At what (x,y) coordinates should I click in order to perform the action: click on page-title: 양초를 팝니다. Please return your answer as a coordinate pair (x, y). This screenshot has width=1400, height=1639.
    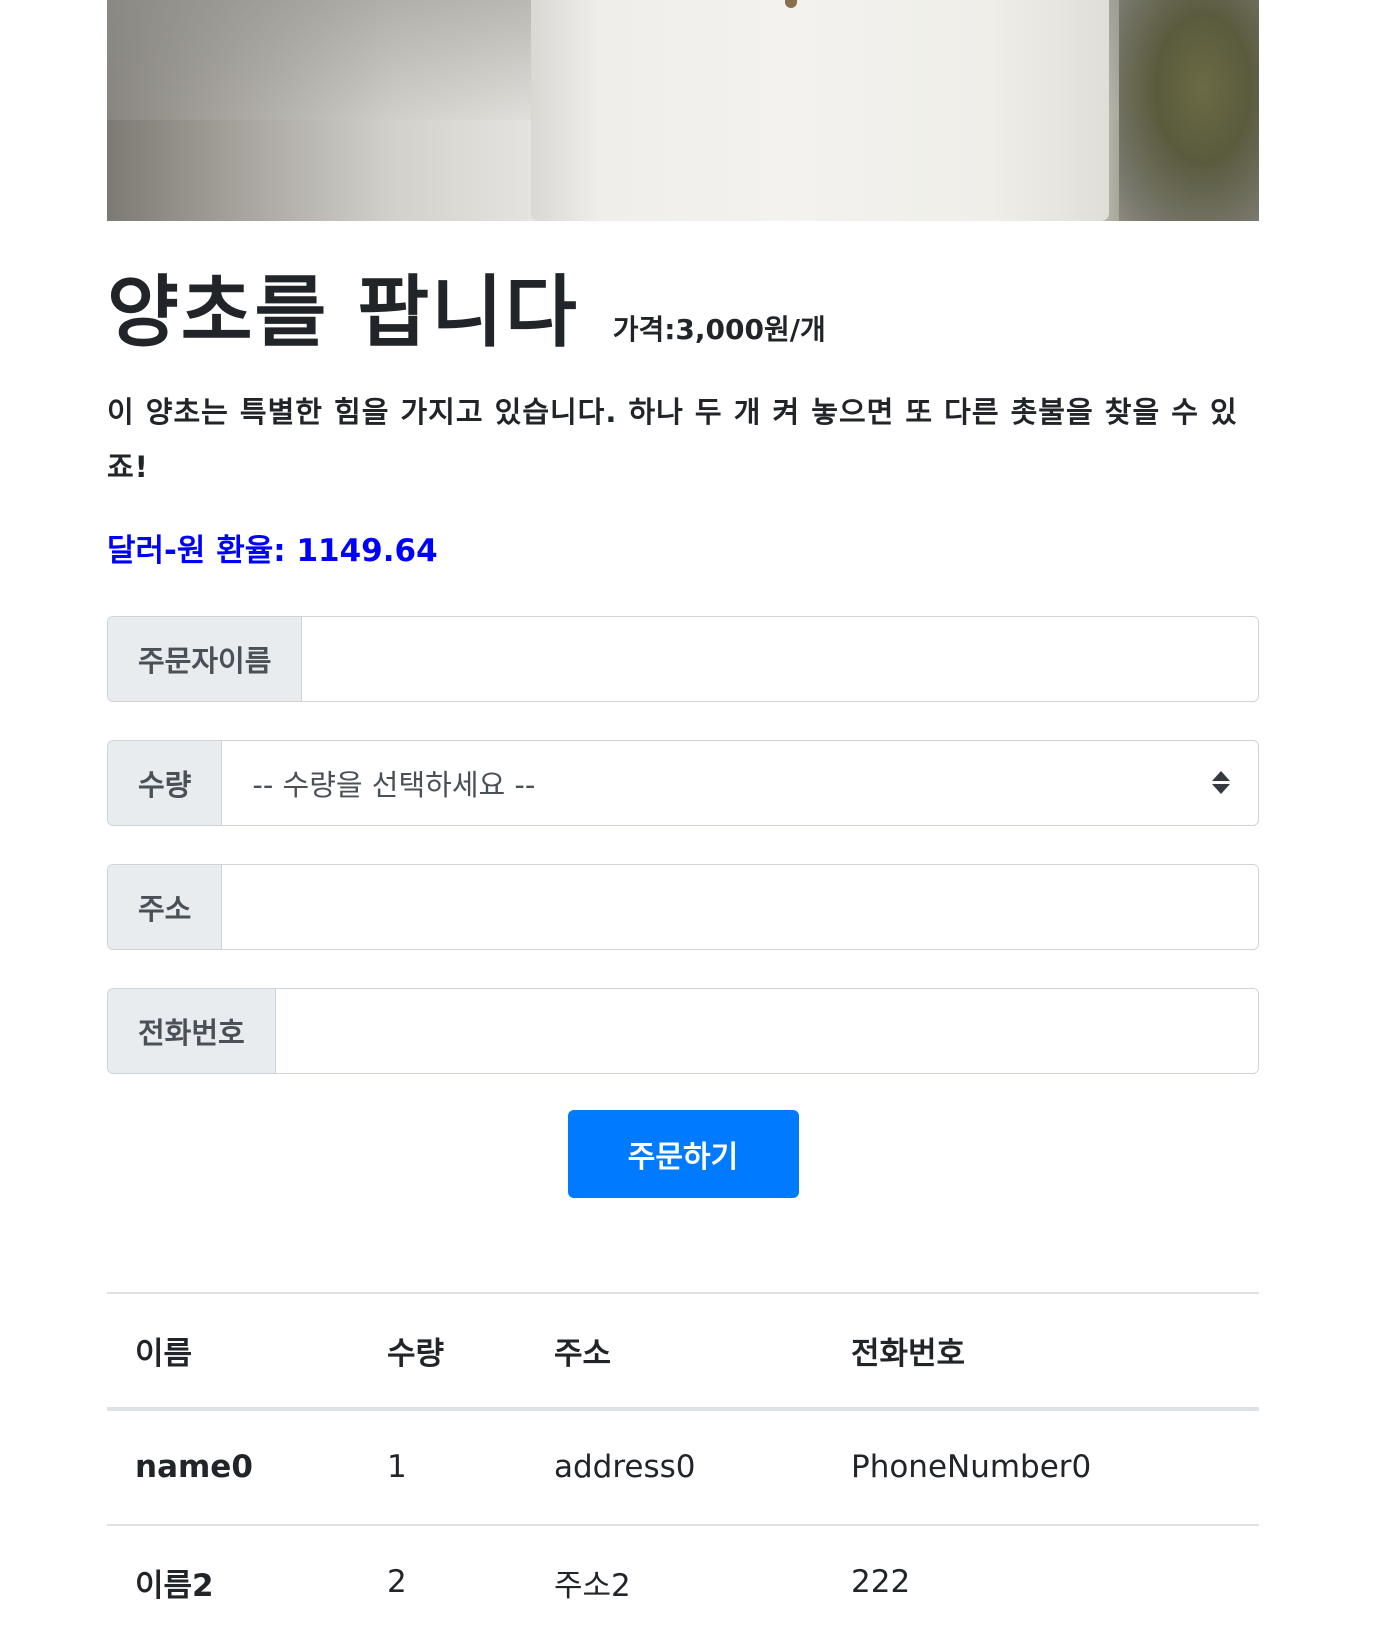
    Looking at the image, I should click on (343, 313).